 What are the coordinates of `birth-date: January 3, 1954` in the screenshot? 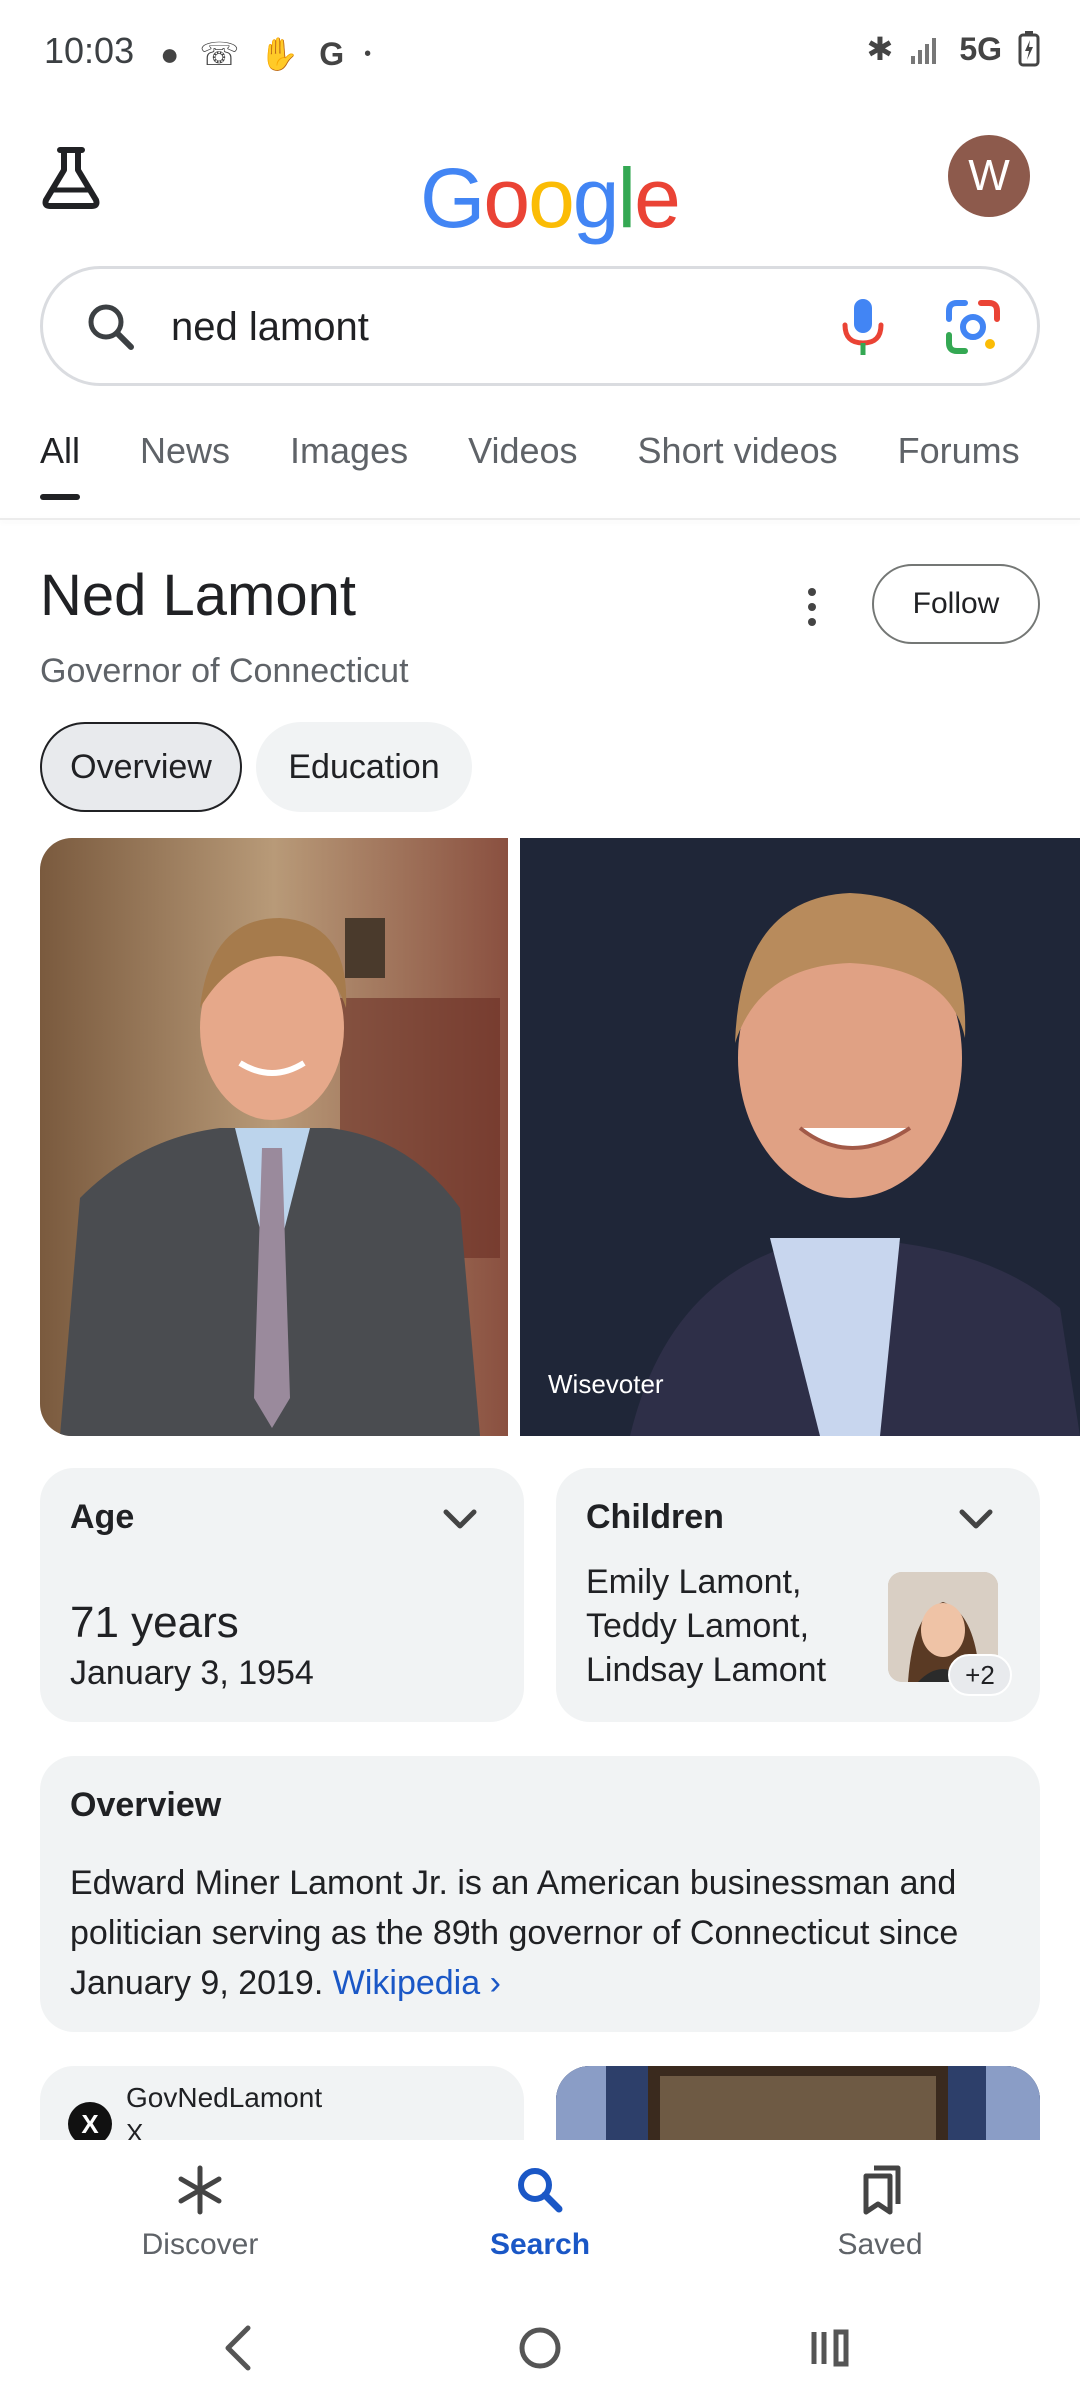 It's located at (192, 1673).